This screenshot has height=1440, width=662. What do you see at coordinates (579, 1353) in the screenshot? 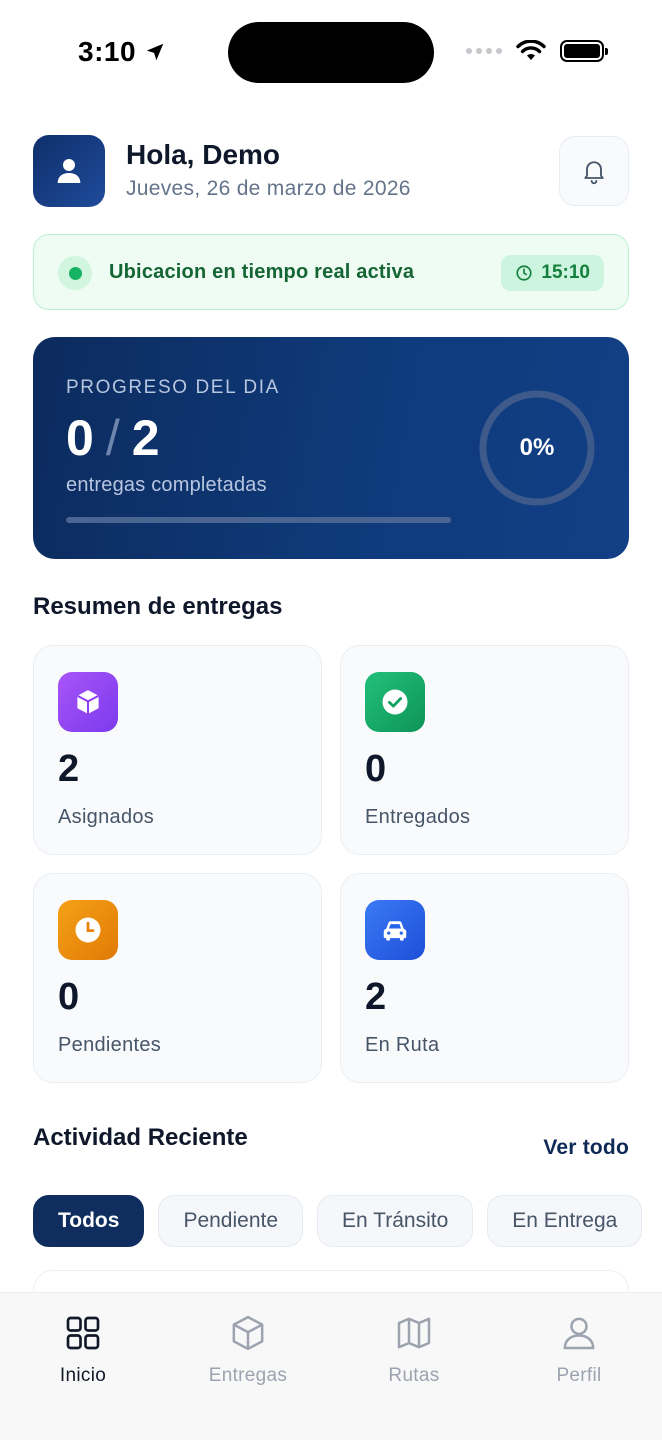
I see `tab-perfil: Perfil` at bounding box center [579, 1353].